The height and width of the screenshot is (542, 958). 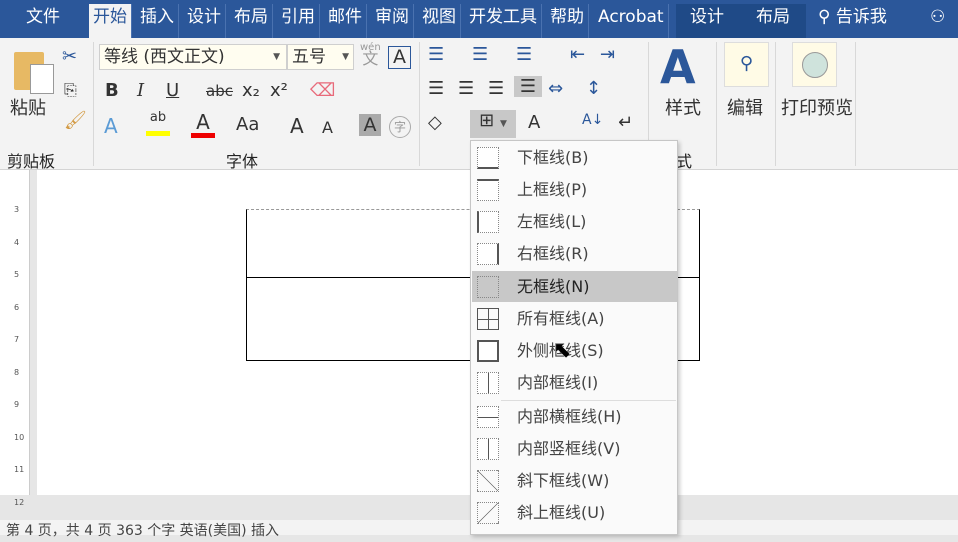 What do you see at coordinates (251, 21) in the screenshot?
I see `tab-layout: 布局` at bounding box center [251, 21].